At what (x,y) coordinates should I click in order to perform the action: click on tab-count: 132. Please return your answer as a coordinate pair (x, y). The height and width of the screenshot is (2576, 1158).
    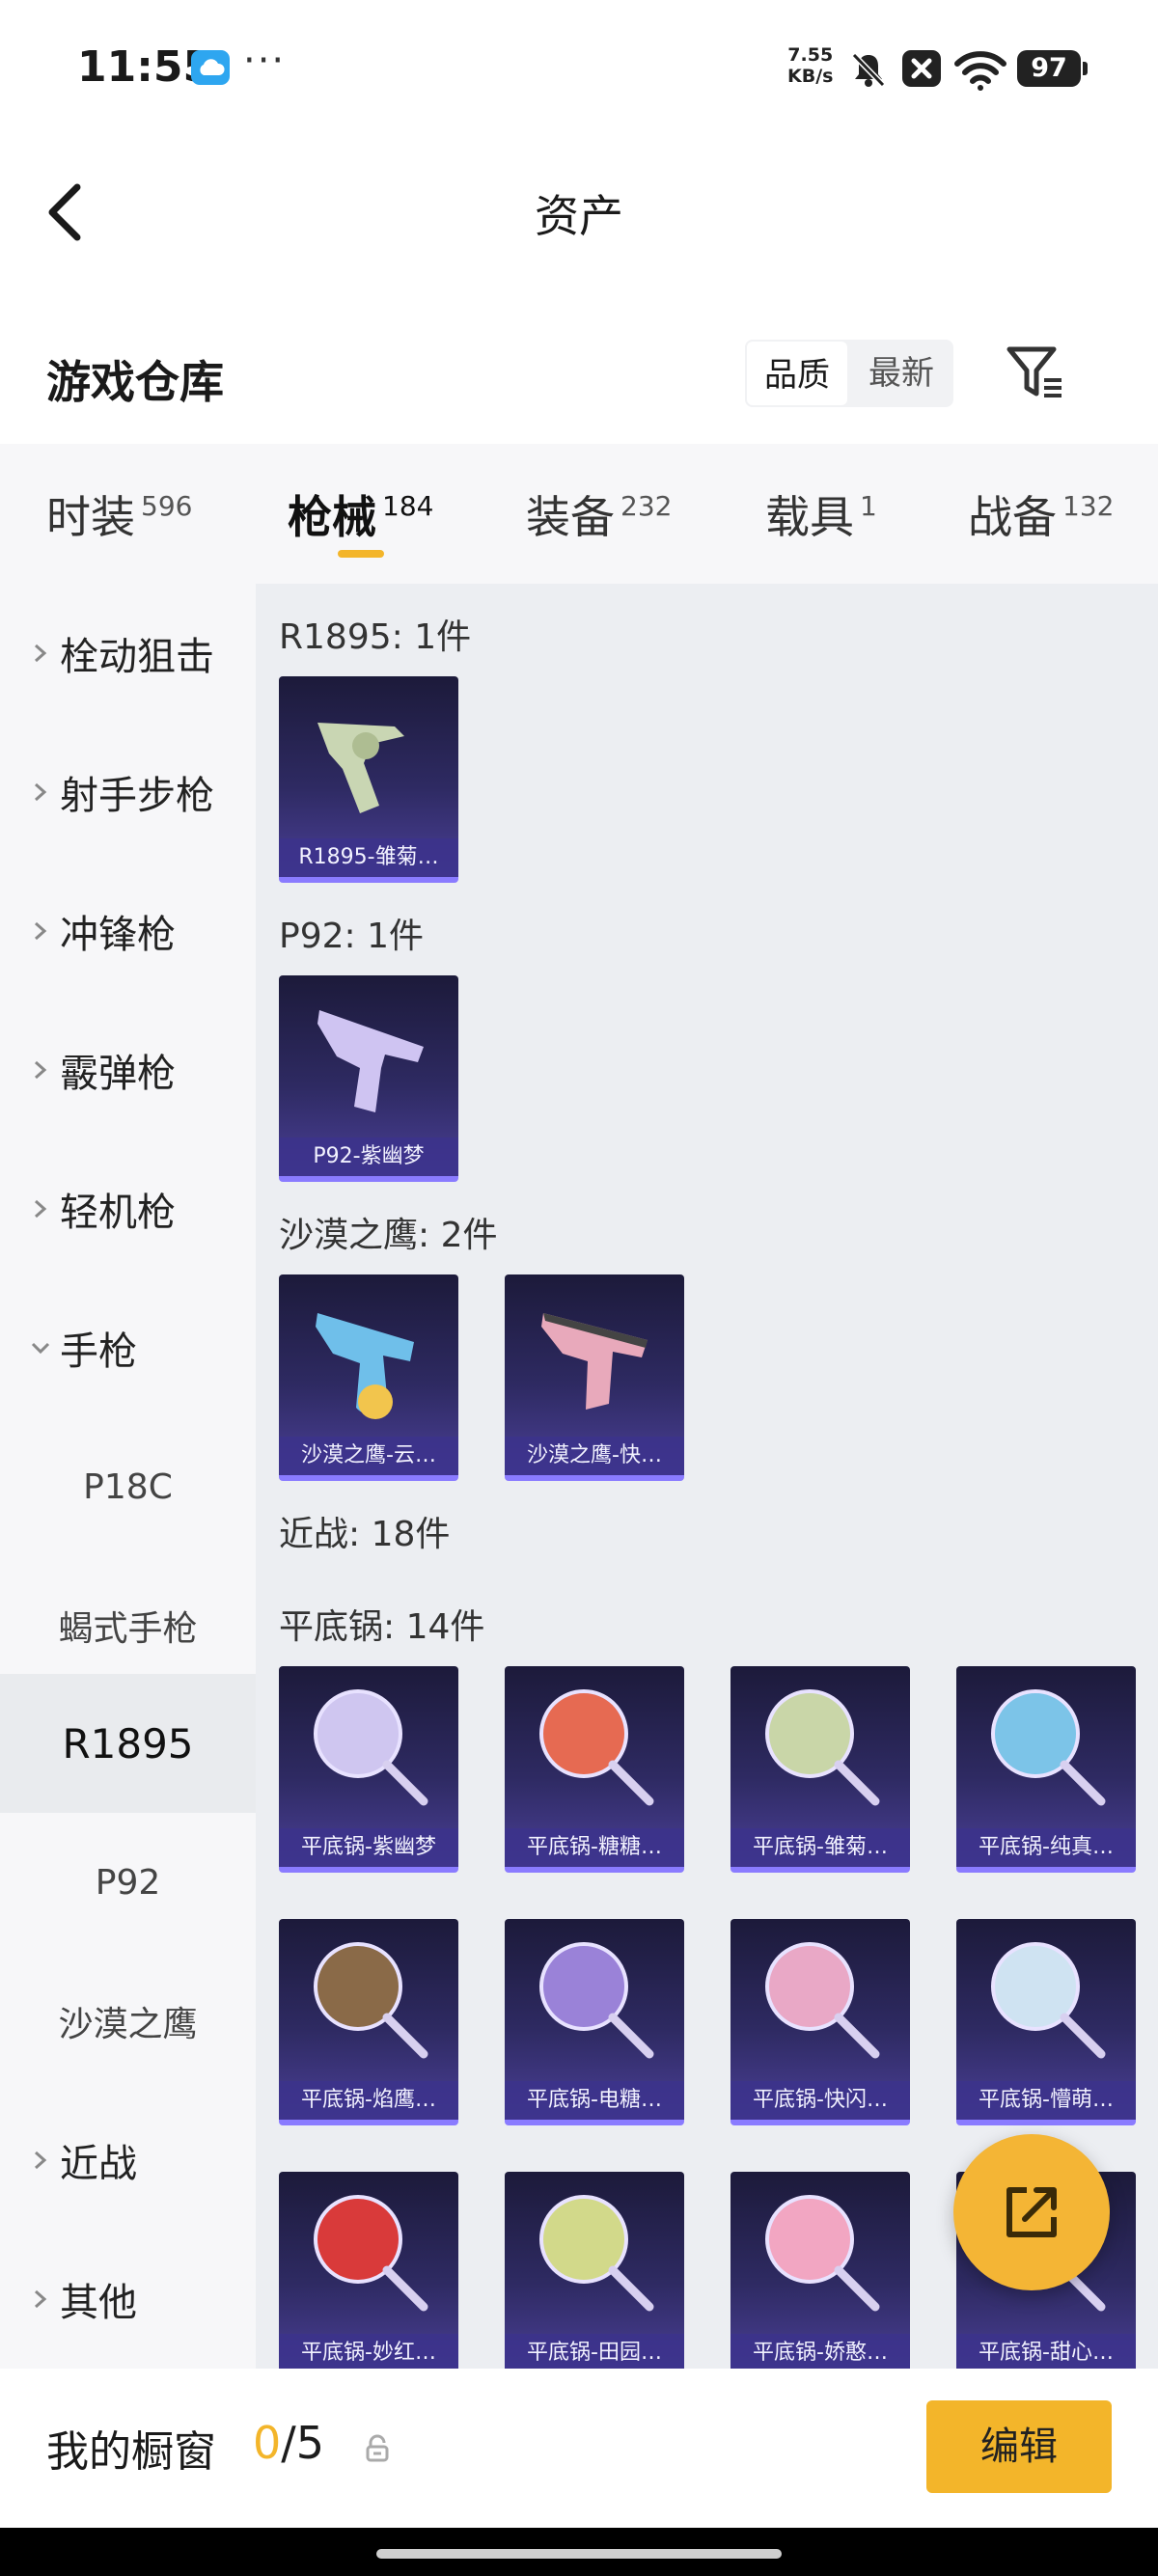
    Looking at the image, I should click on (1088, 506).